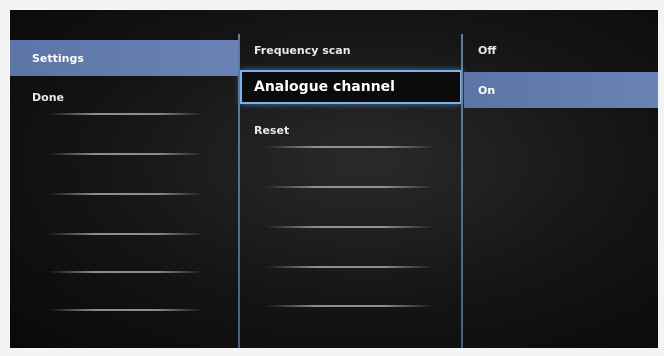 This screenshot has height=356, width=664. I want to click on menu-item-frequency-scan: Frequency scan, so click(351, 50).